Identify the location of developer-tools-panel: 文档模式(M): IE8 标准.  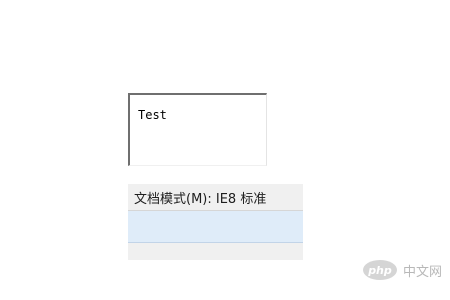
(215, 222).